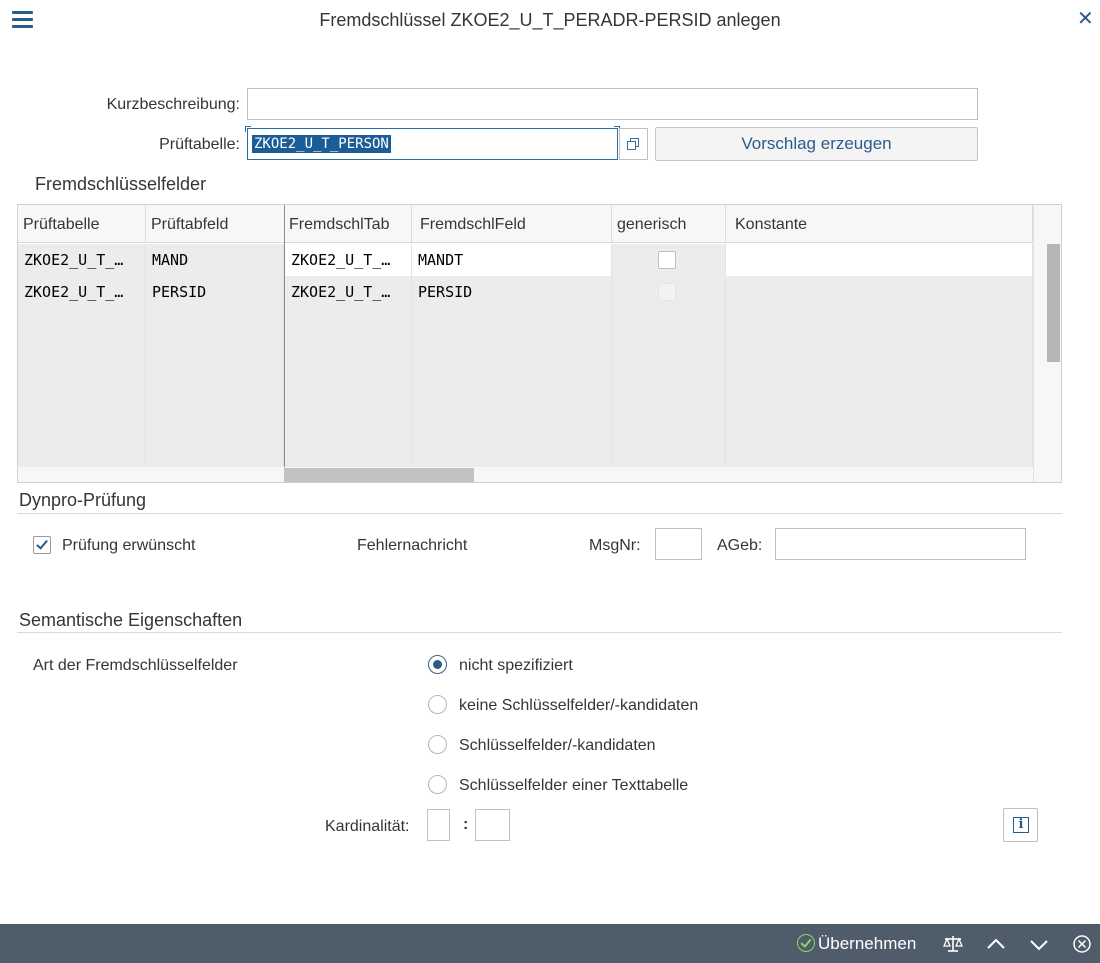 Image resolution: width=1100 pixels, height=963 pixels. I want to click on semantic-title: Semantische Eigenschaften, so click(131, 620).